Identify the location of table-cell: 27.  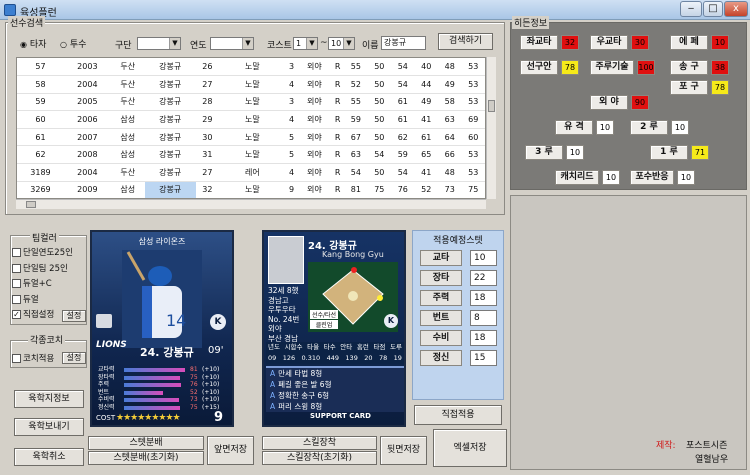
(207, 84).